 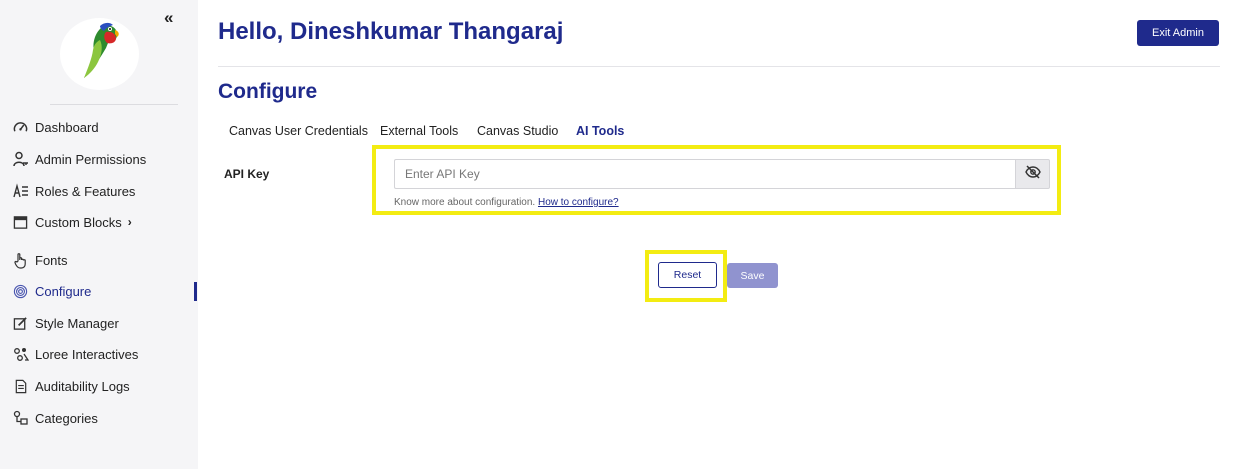 I want to click on sidebar-item-configure: Configure, so click(x=51, y=291).